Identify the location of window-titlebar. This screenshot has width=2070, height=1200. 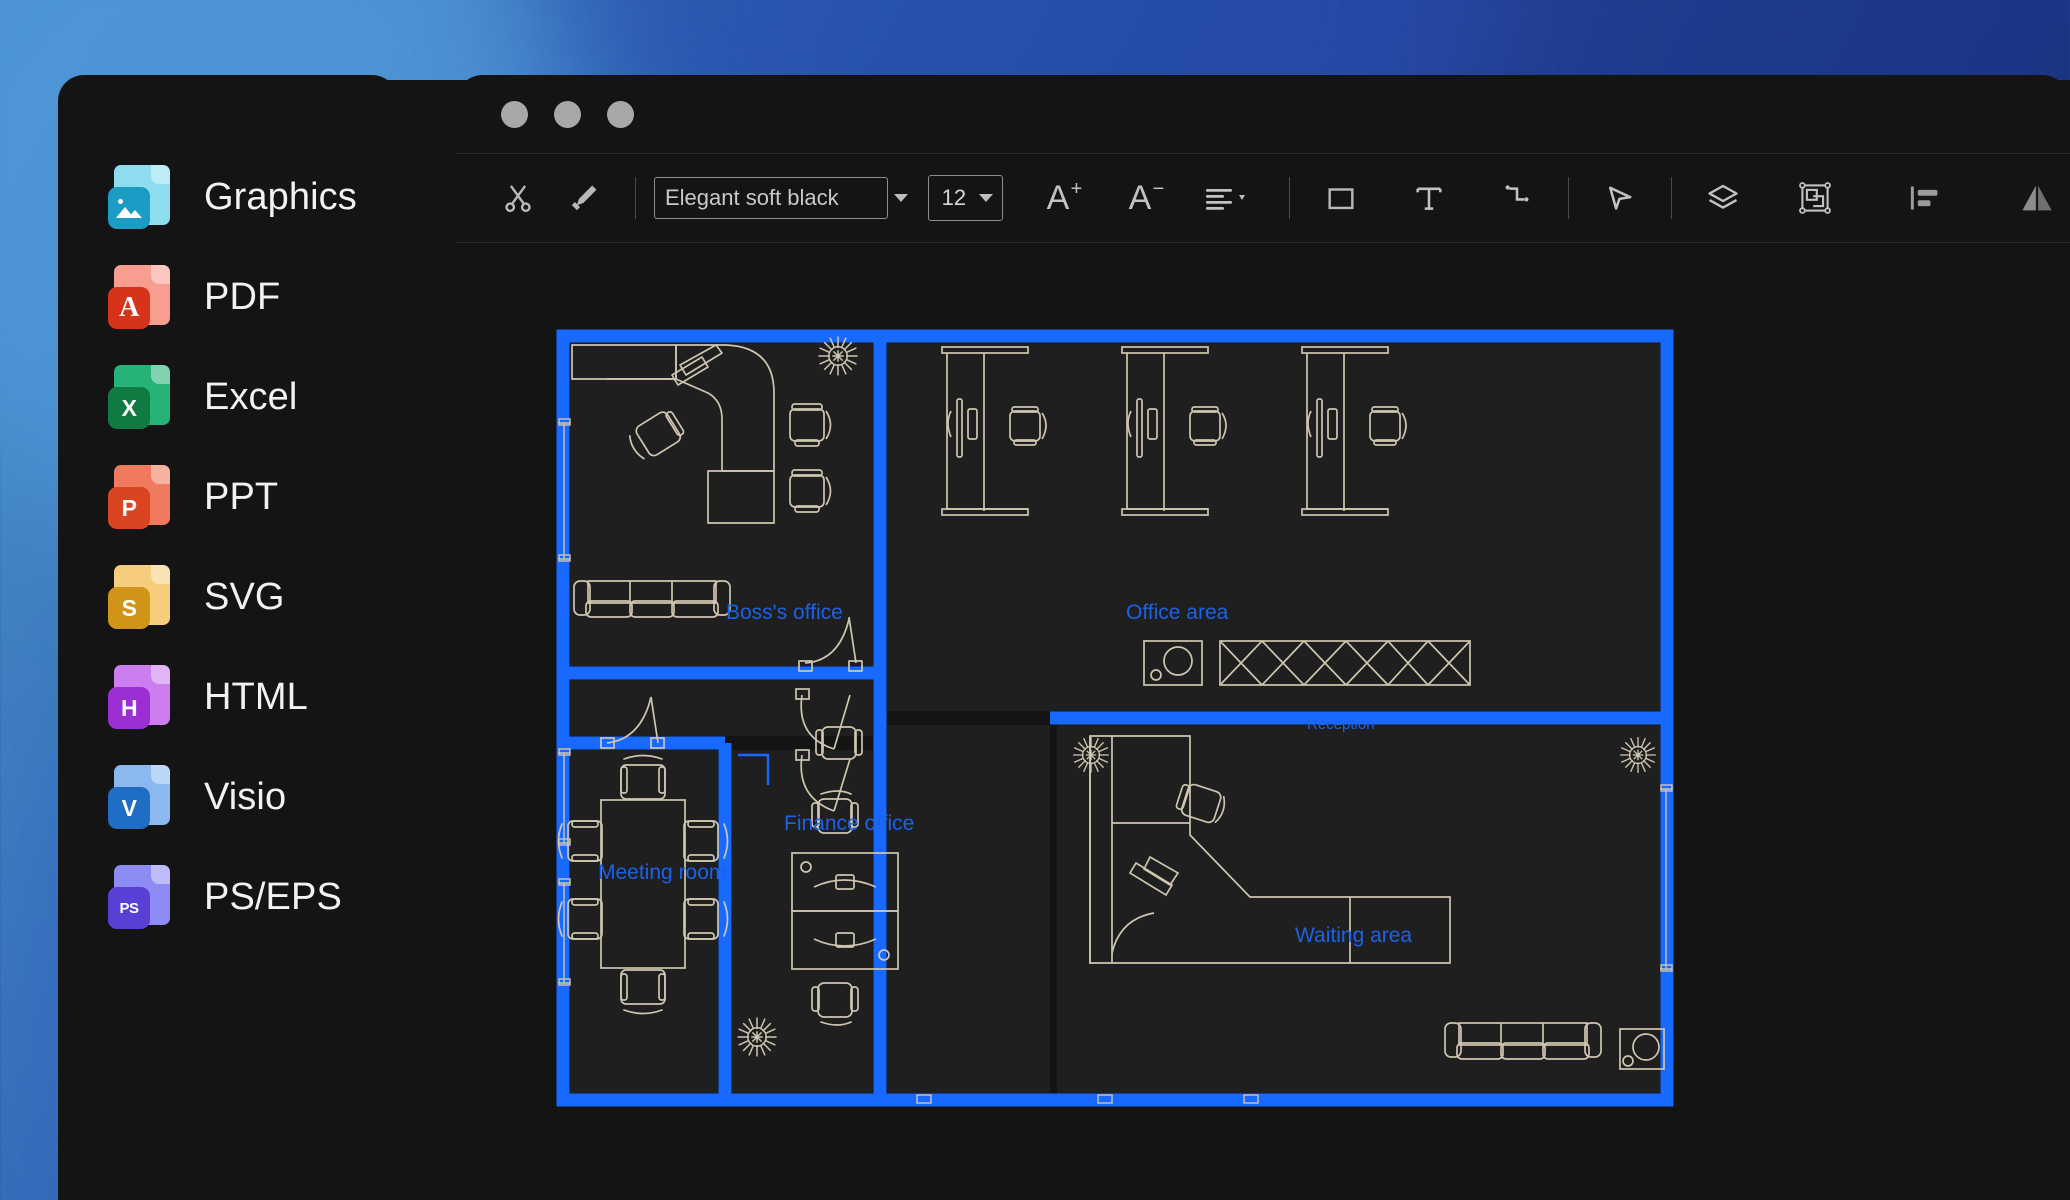
(1262, 114).